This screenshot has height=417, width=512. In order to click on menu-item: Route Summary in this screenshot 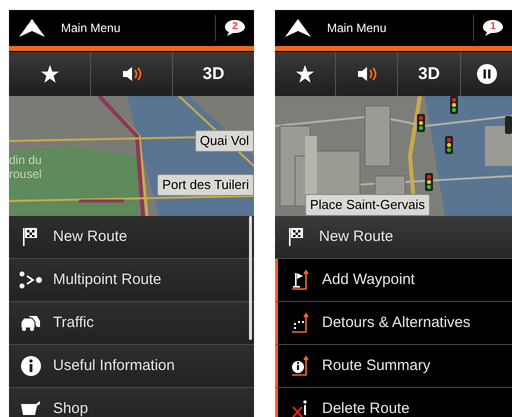, I will do `click(393, 366)`.